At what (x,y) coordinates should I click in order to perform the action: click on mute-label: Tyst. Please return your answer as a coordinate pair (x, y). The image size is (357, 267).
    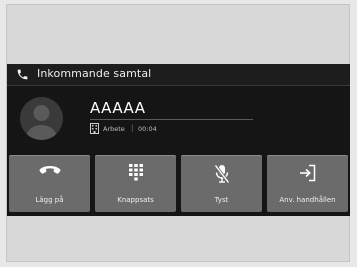
    Looking at the image, I should click on (221, 200).